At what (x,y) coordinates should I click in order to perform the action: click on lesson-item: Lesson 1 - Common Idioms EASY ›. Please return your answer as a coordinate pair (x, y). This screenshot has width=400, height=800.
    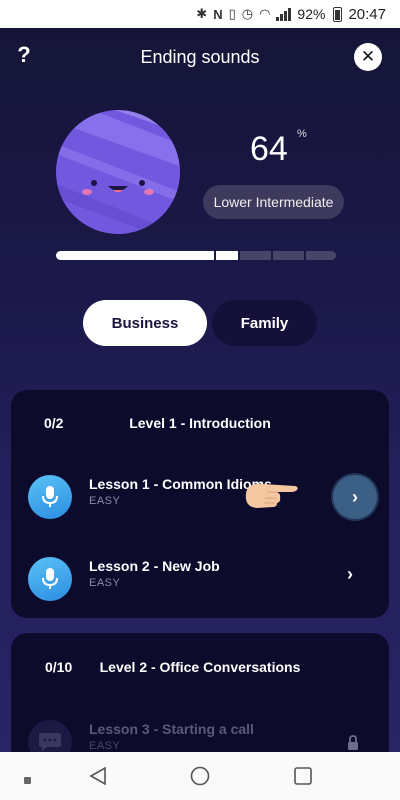
    Looking at the image, I should click on (200, 498).